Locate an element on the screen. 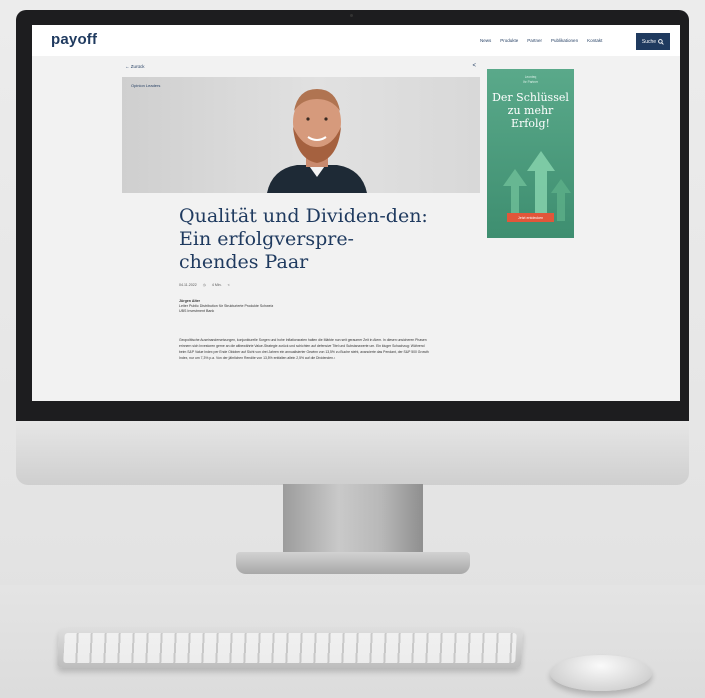 The width and height of the screenshot is (705, 698). nav-item-publikationen: Publikationen is located at coordinates (564, 40).